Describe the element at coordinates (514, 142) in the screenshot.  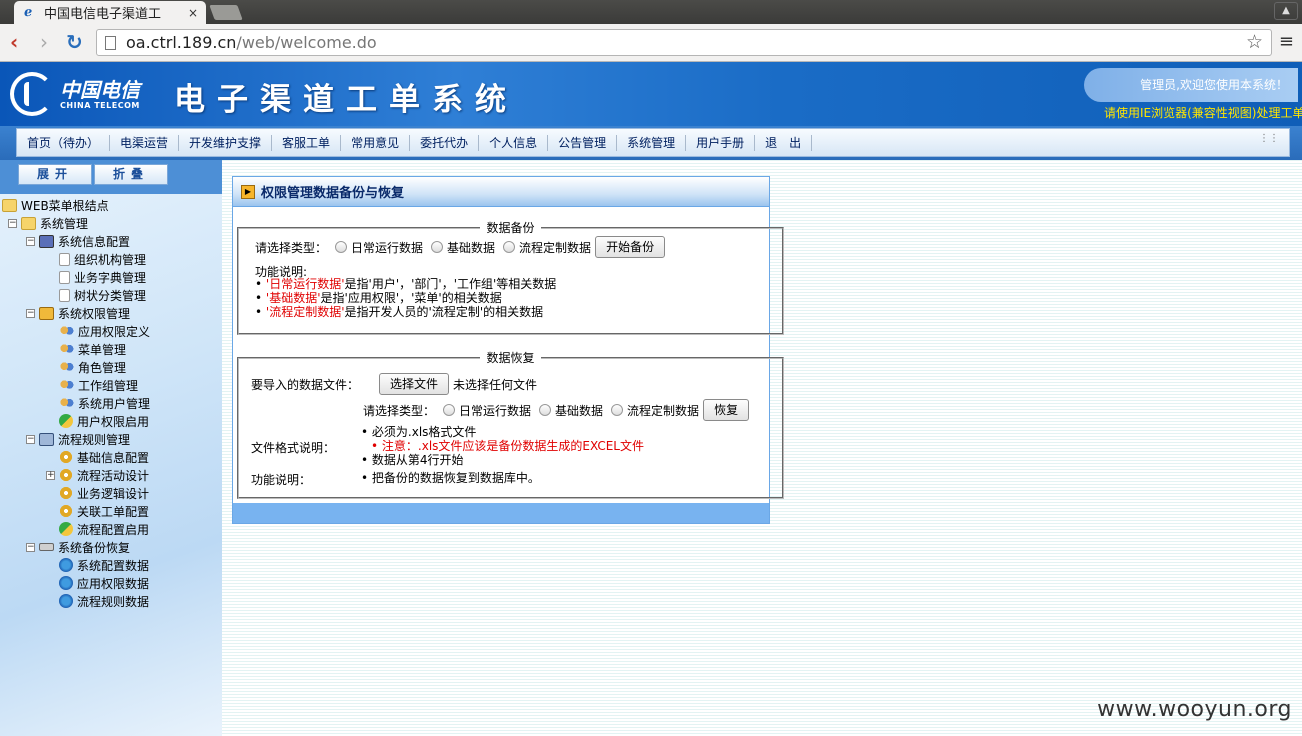
I see `nav-personal-info: 个人信息` at that location.